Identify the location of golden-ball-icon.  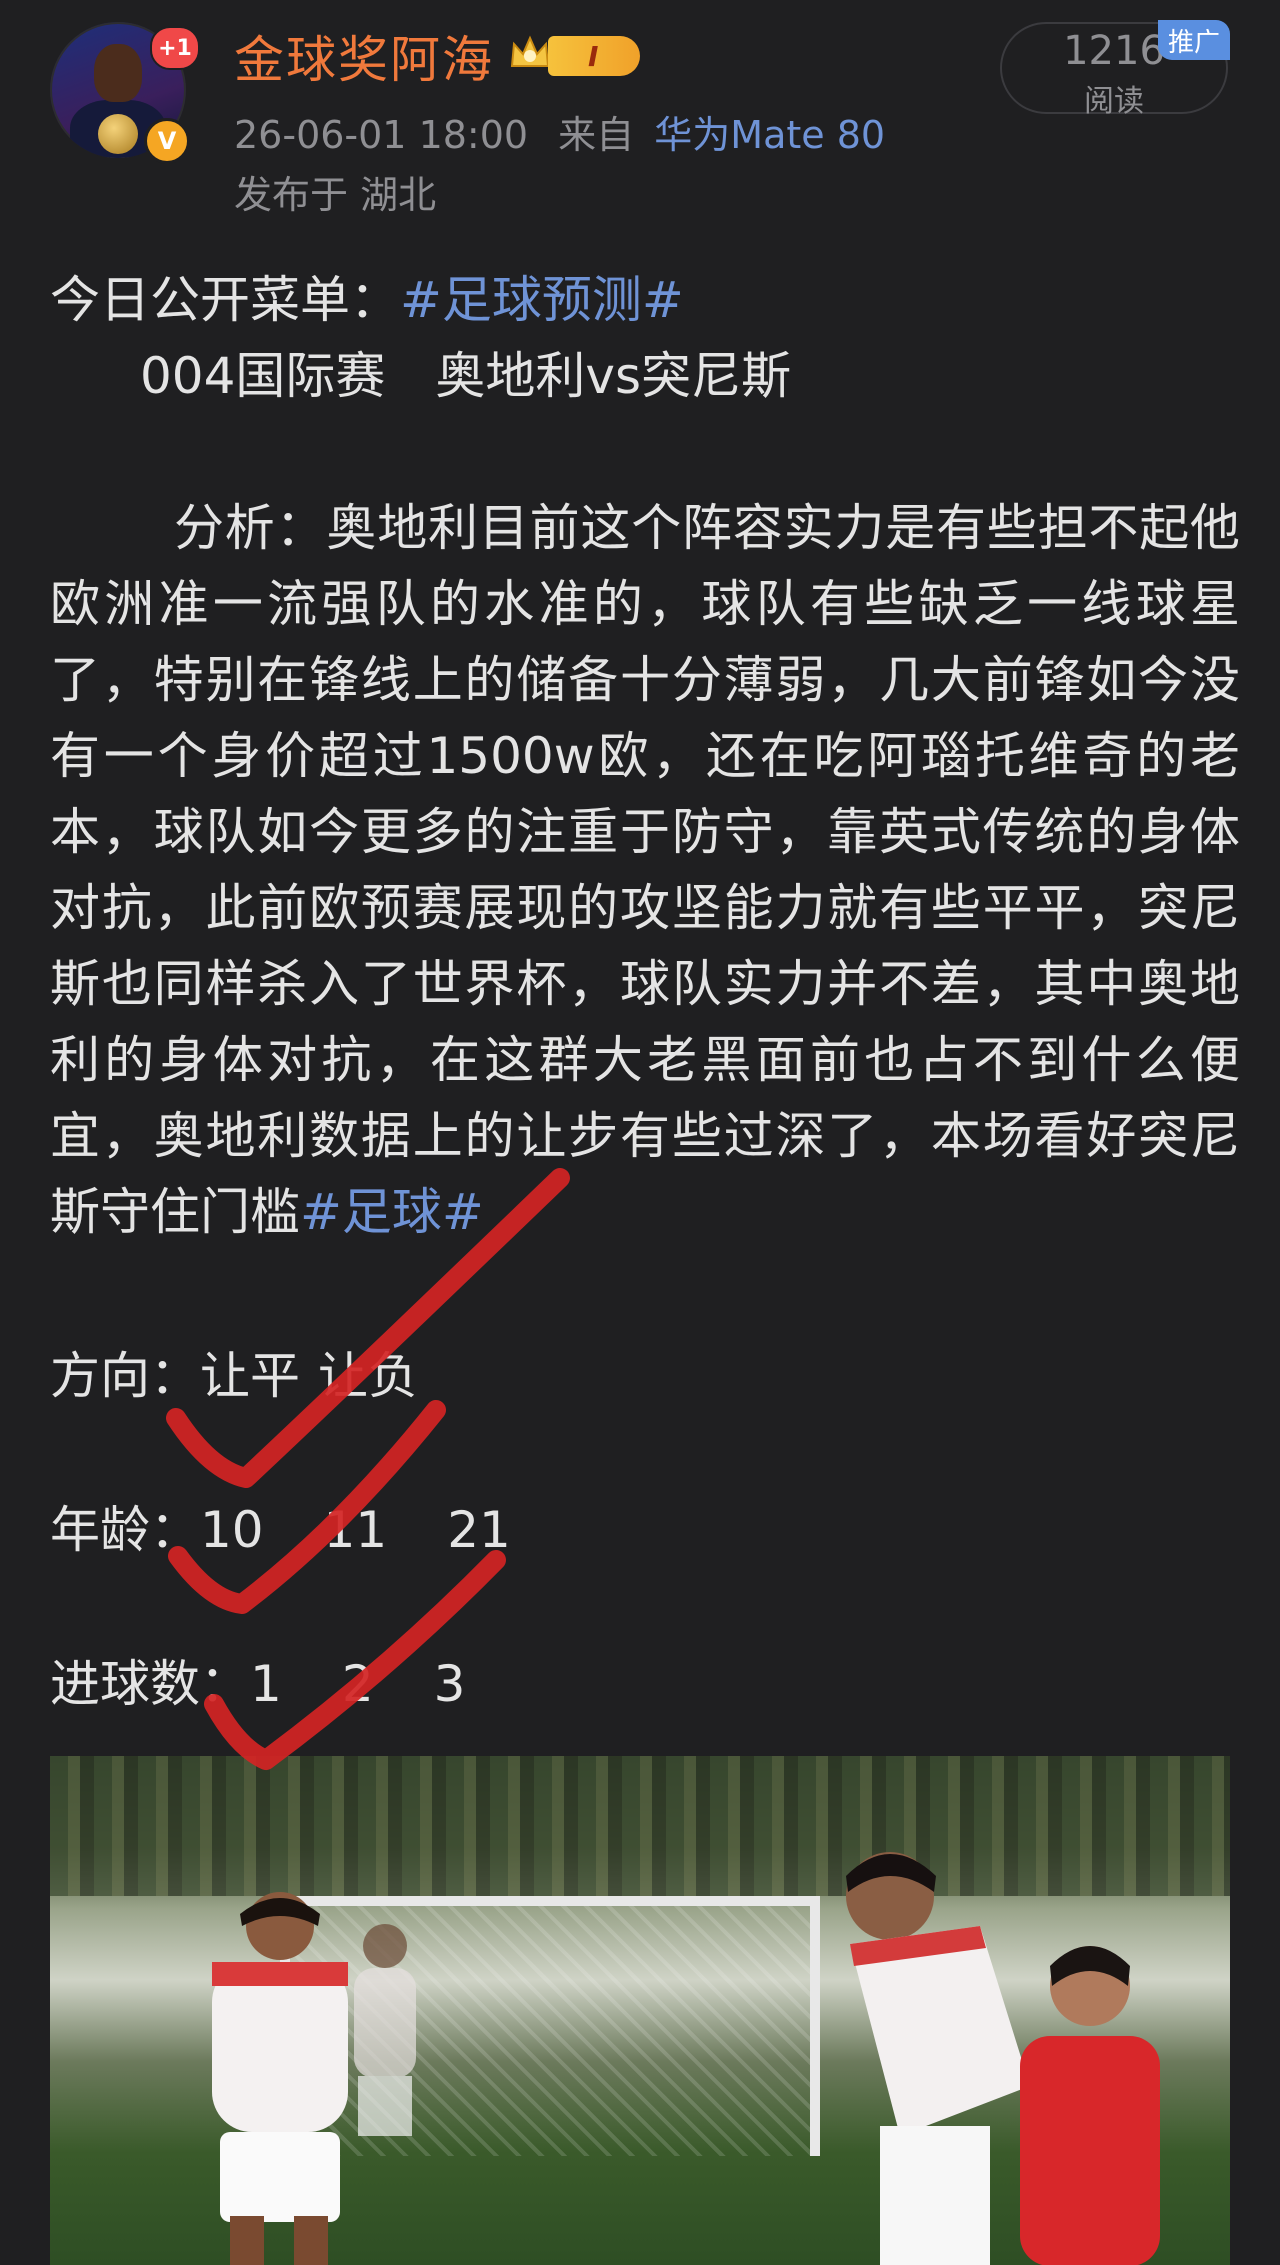
(118, 134).